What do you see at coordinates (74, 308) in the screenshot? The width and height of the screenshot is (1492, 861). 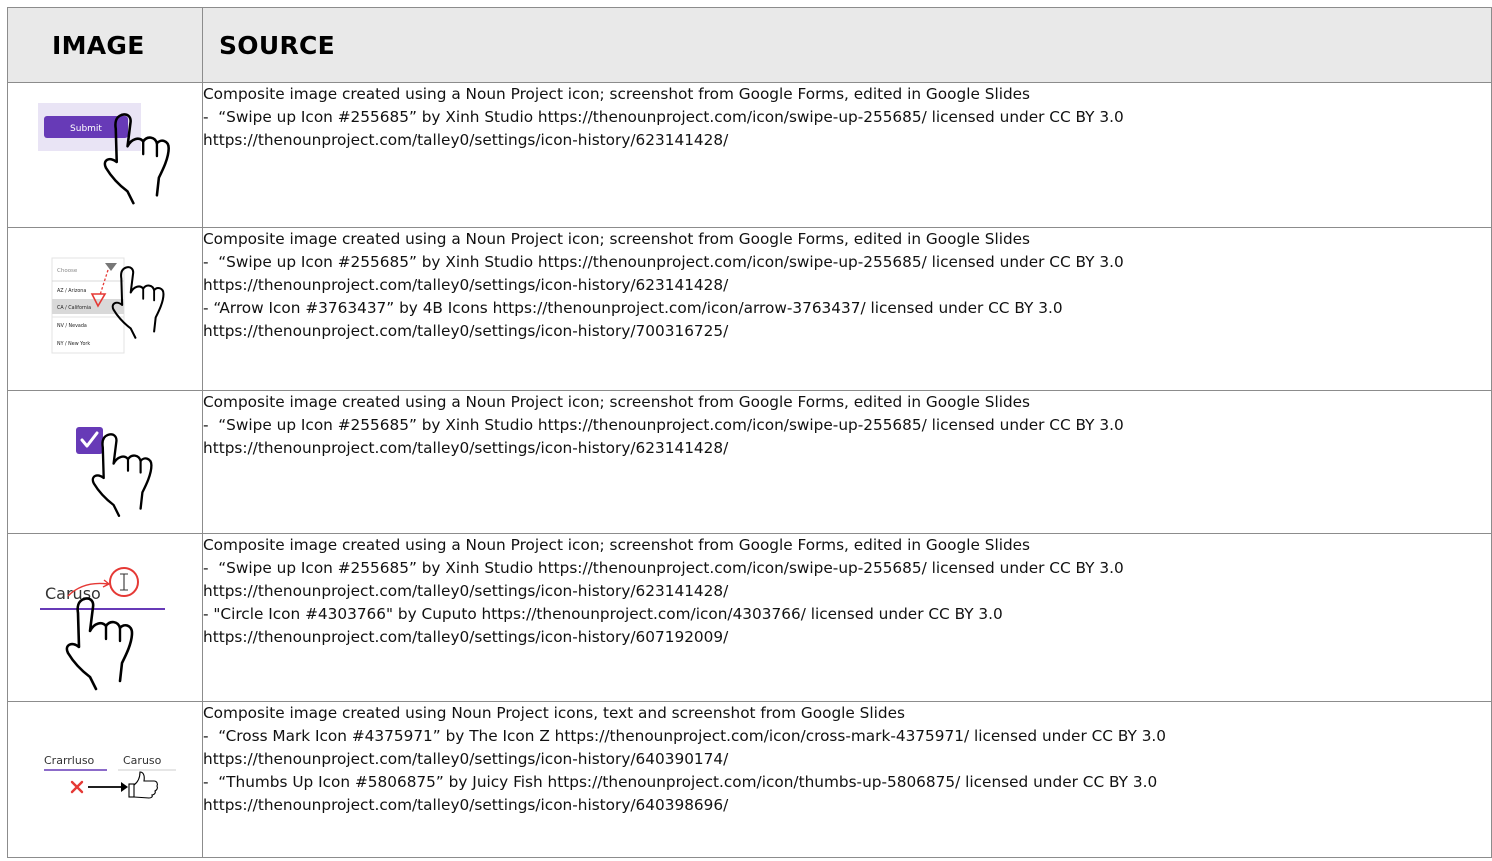 I see `dropdown-option: CA / California` at bounding box center [74, 308].